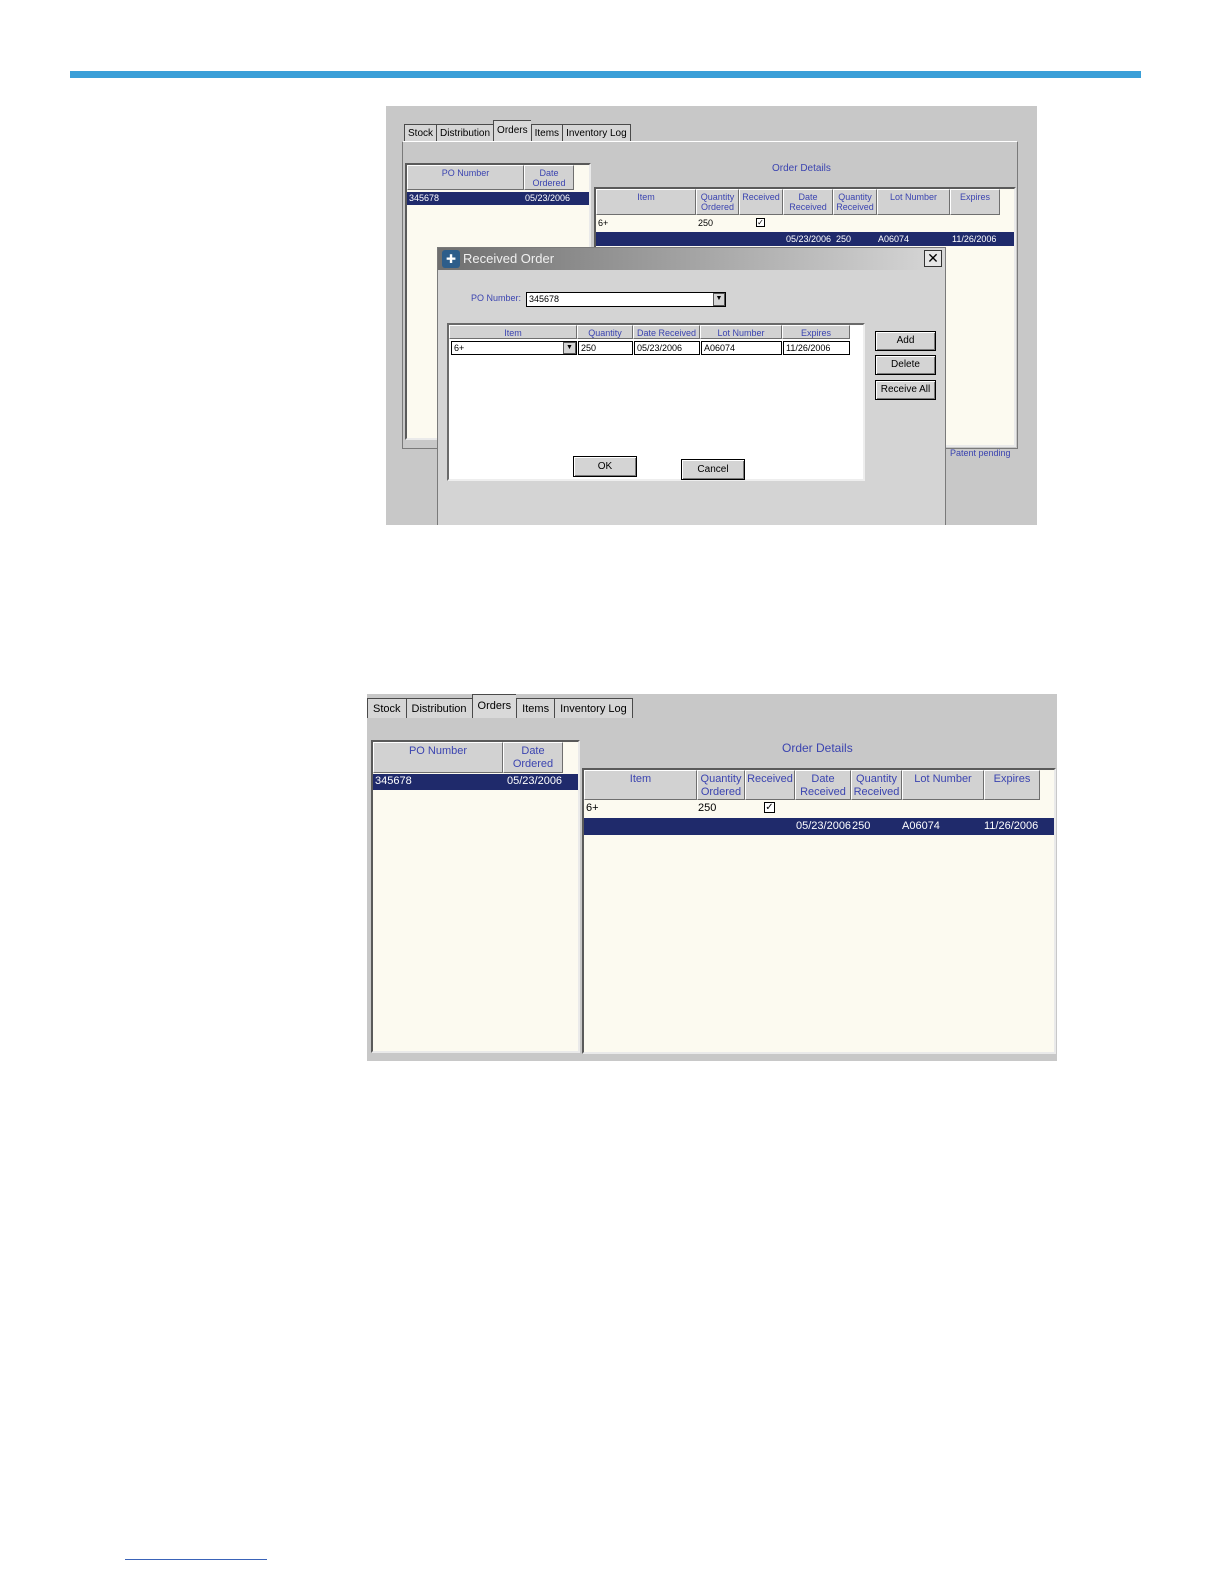 Image resolution: width=1224 pixels, height=1584 pixels. I want to click on po-number-label: PO Number:, so click(496, 298).